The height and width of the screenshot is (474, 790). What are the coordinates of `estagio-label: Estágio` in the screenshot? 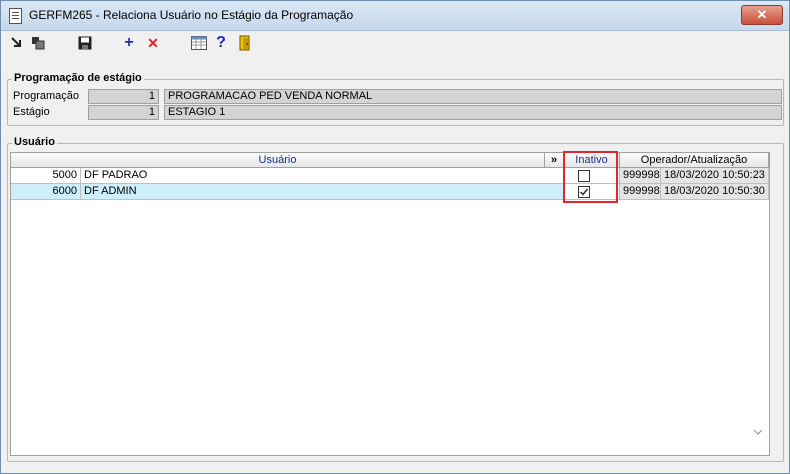 It's located at (31, 112).